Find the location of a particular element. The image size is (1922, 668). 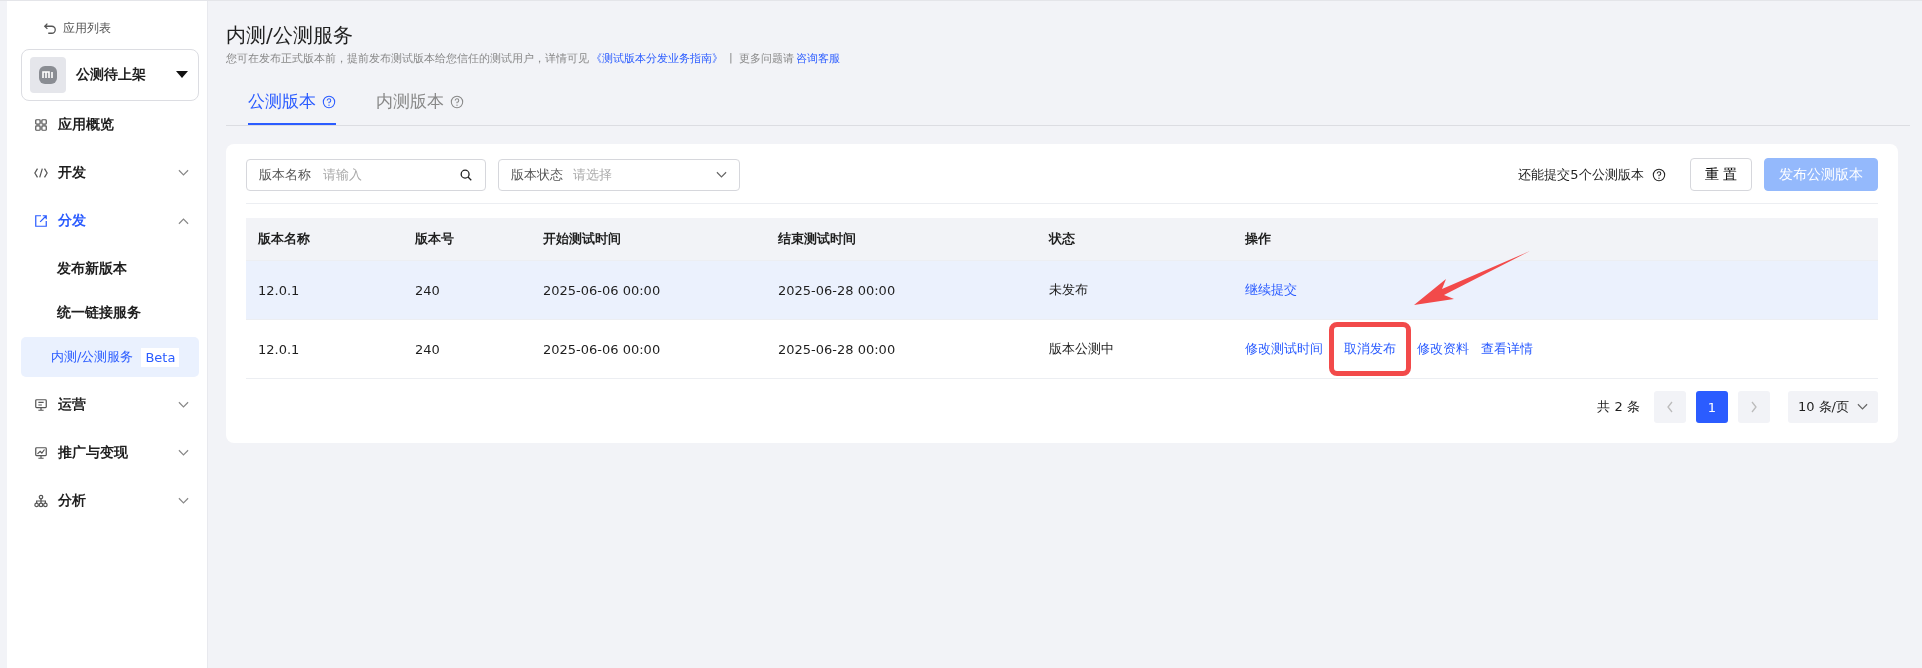

version-name-input: 请输入 is located at coordinates (385, 174).